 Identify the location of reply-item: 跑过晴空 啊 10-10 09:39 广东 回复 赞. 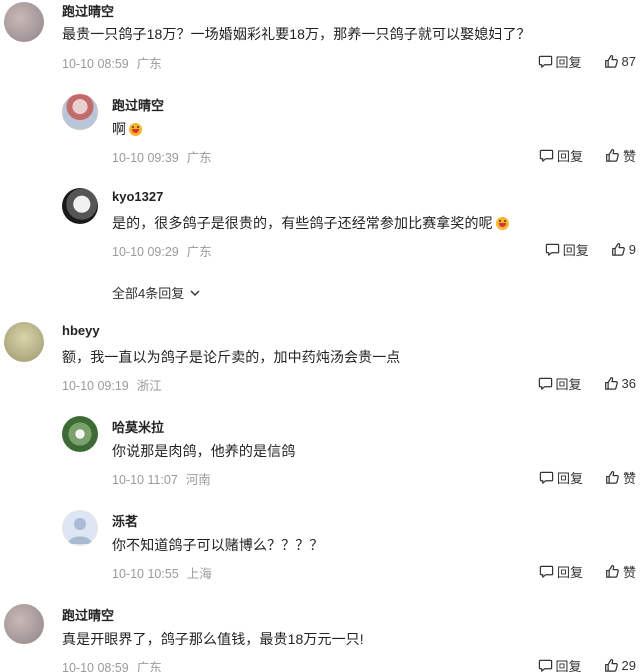
(322, 135).